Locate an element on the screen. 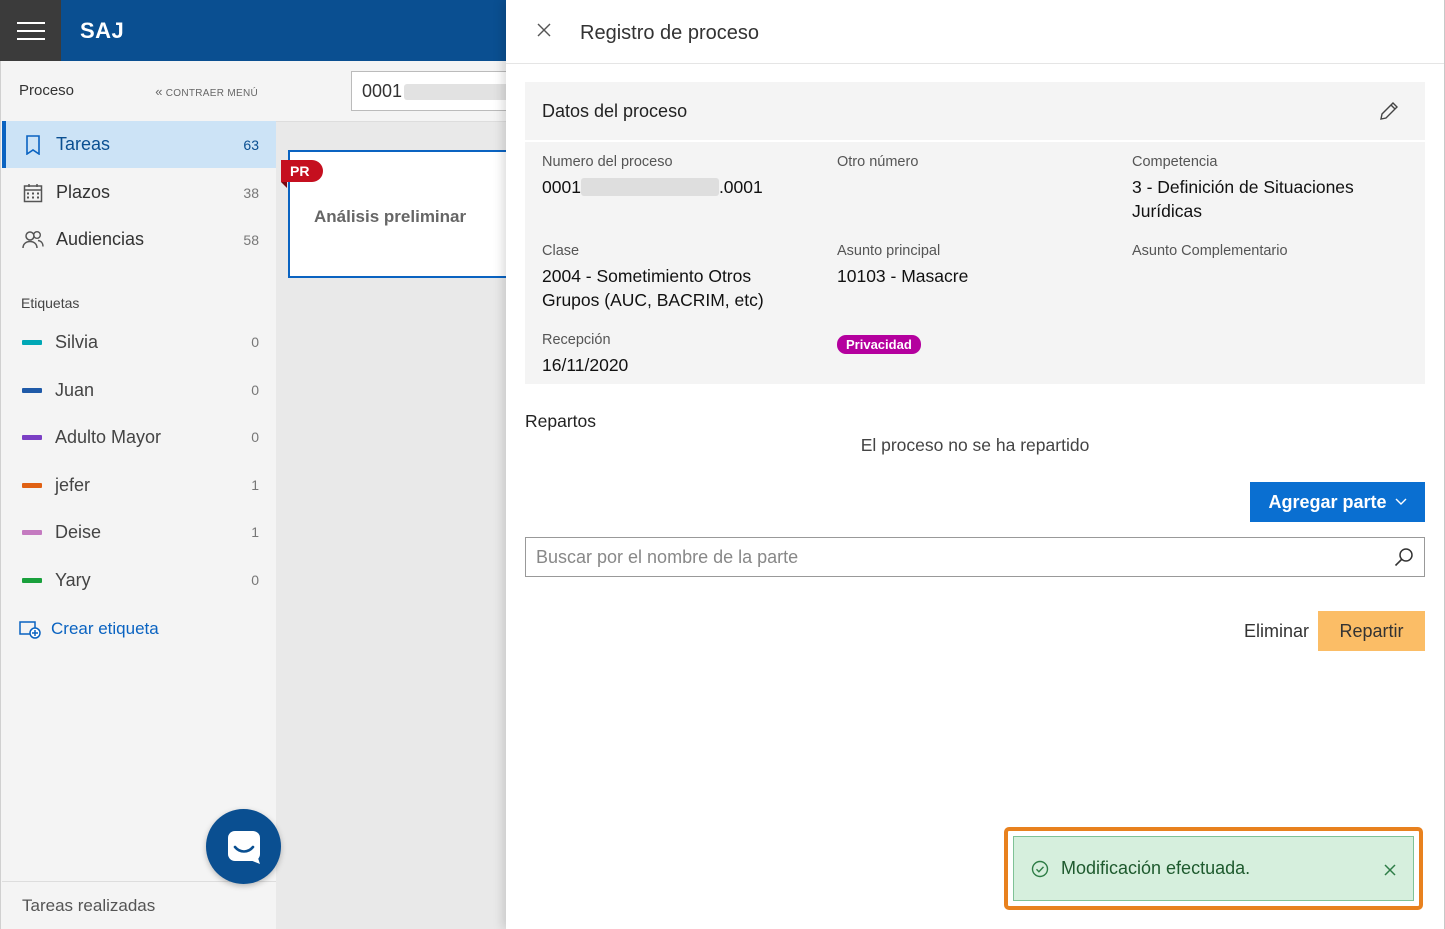  field-other-number: Otro número is located at coordinates (977, 164).